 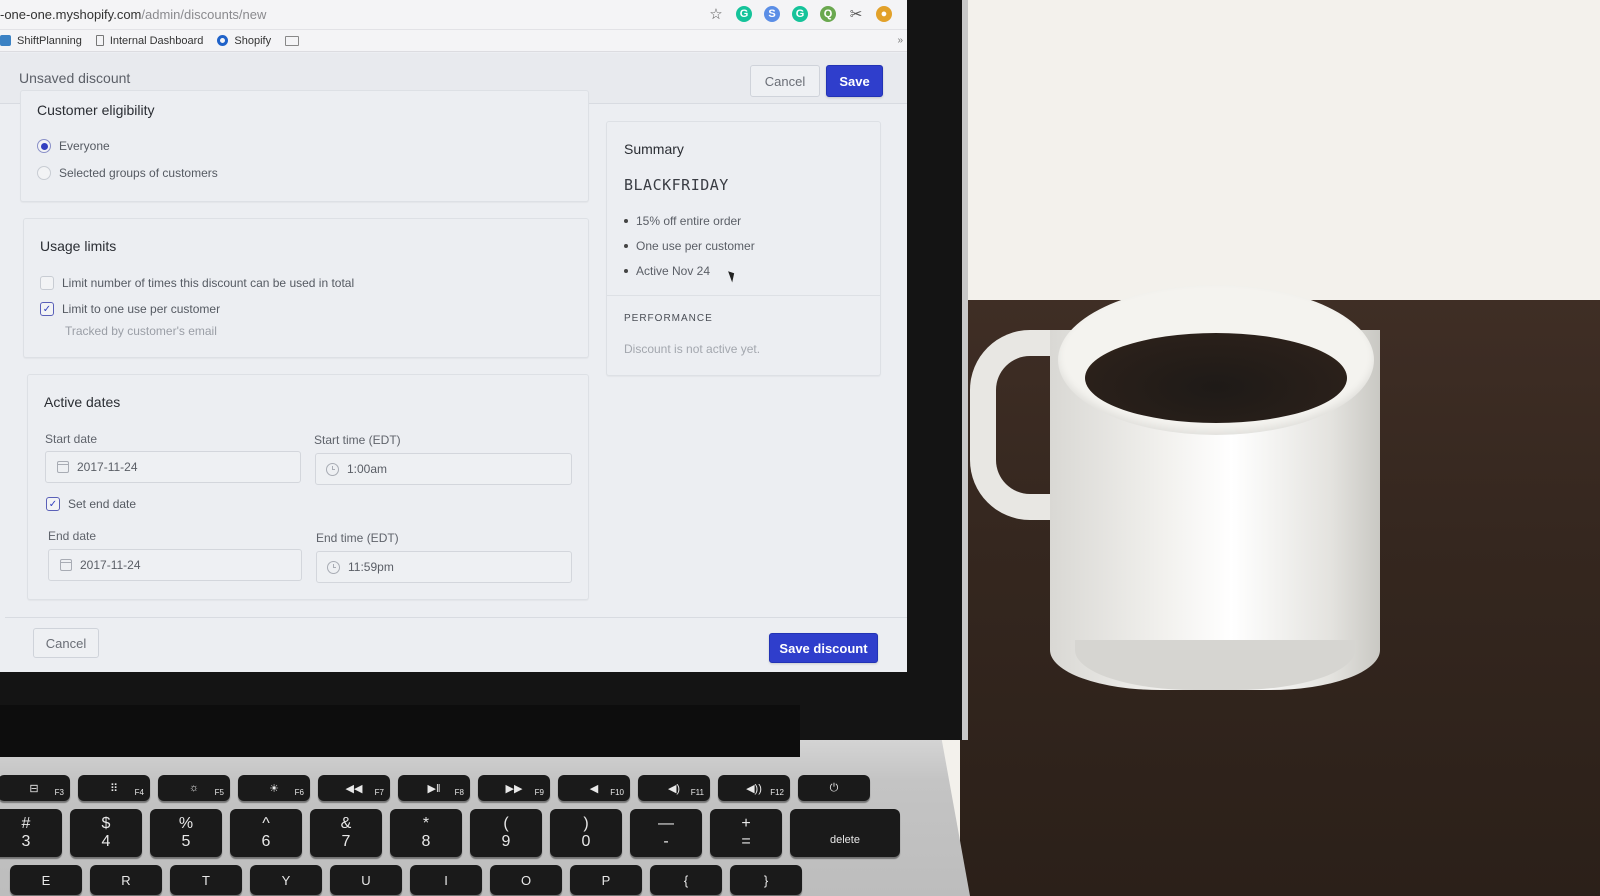 I want to click on end-time-input: 11:59pm, so click(x=444, y=567).